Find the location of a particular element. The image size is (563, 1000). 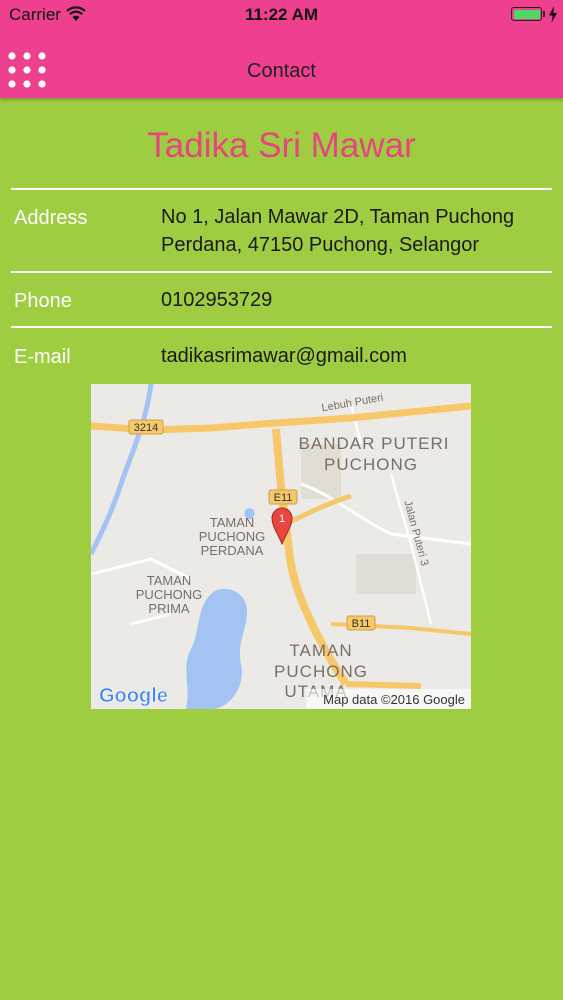

map-attribution: Map data ©2016 Google is located at coordinates (394, 699).